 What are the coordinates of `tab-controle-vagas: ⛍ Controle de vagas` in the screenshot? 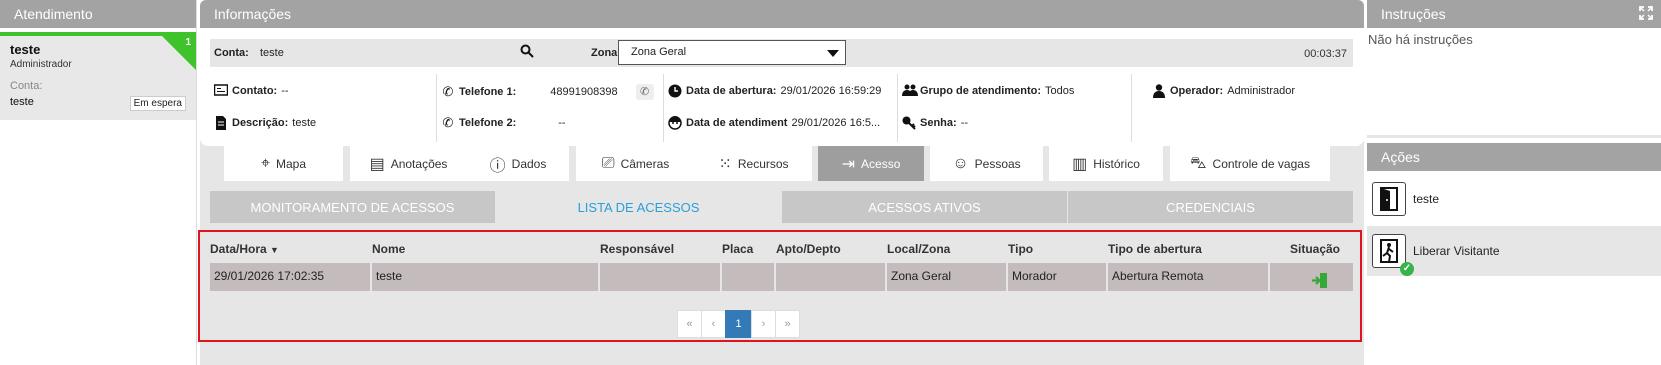 It's located at (1250, 163).